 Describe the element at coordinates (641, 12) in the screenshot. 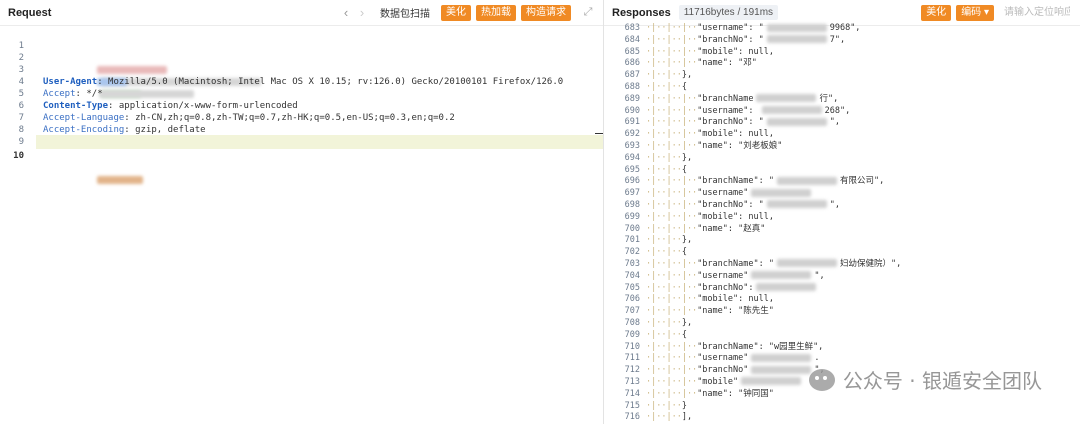

I see `response-title: Responses` at that location.